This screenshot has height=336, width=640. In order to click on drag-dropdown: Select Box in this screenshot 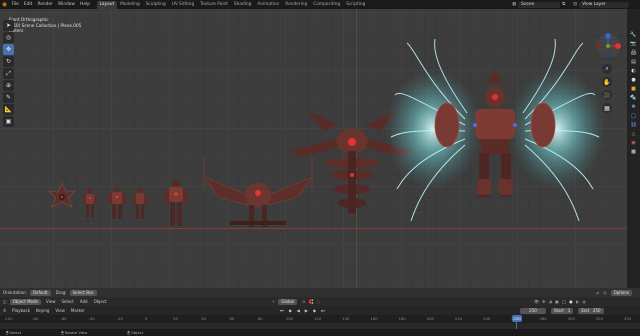, I will do `click(83, 292)`.